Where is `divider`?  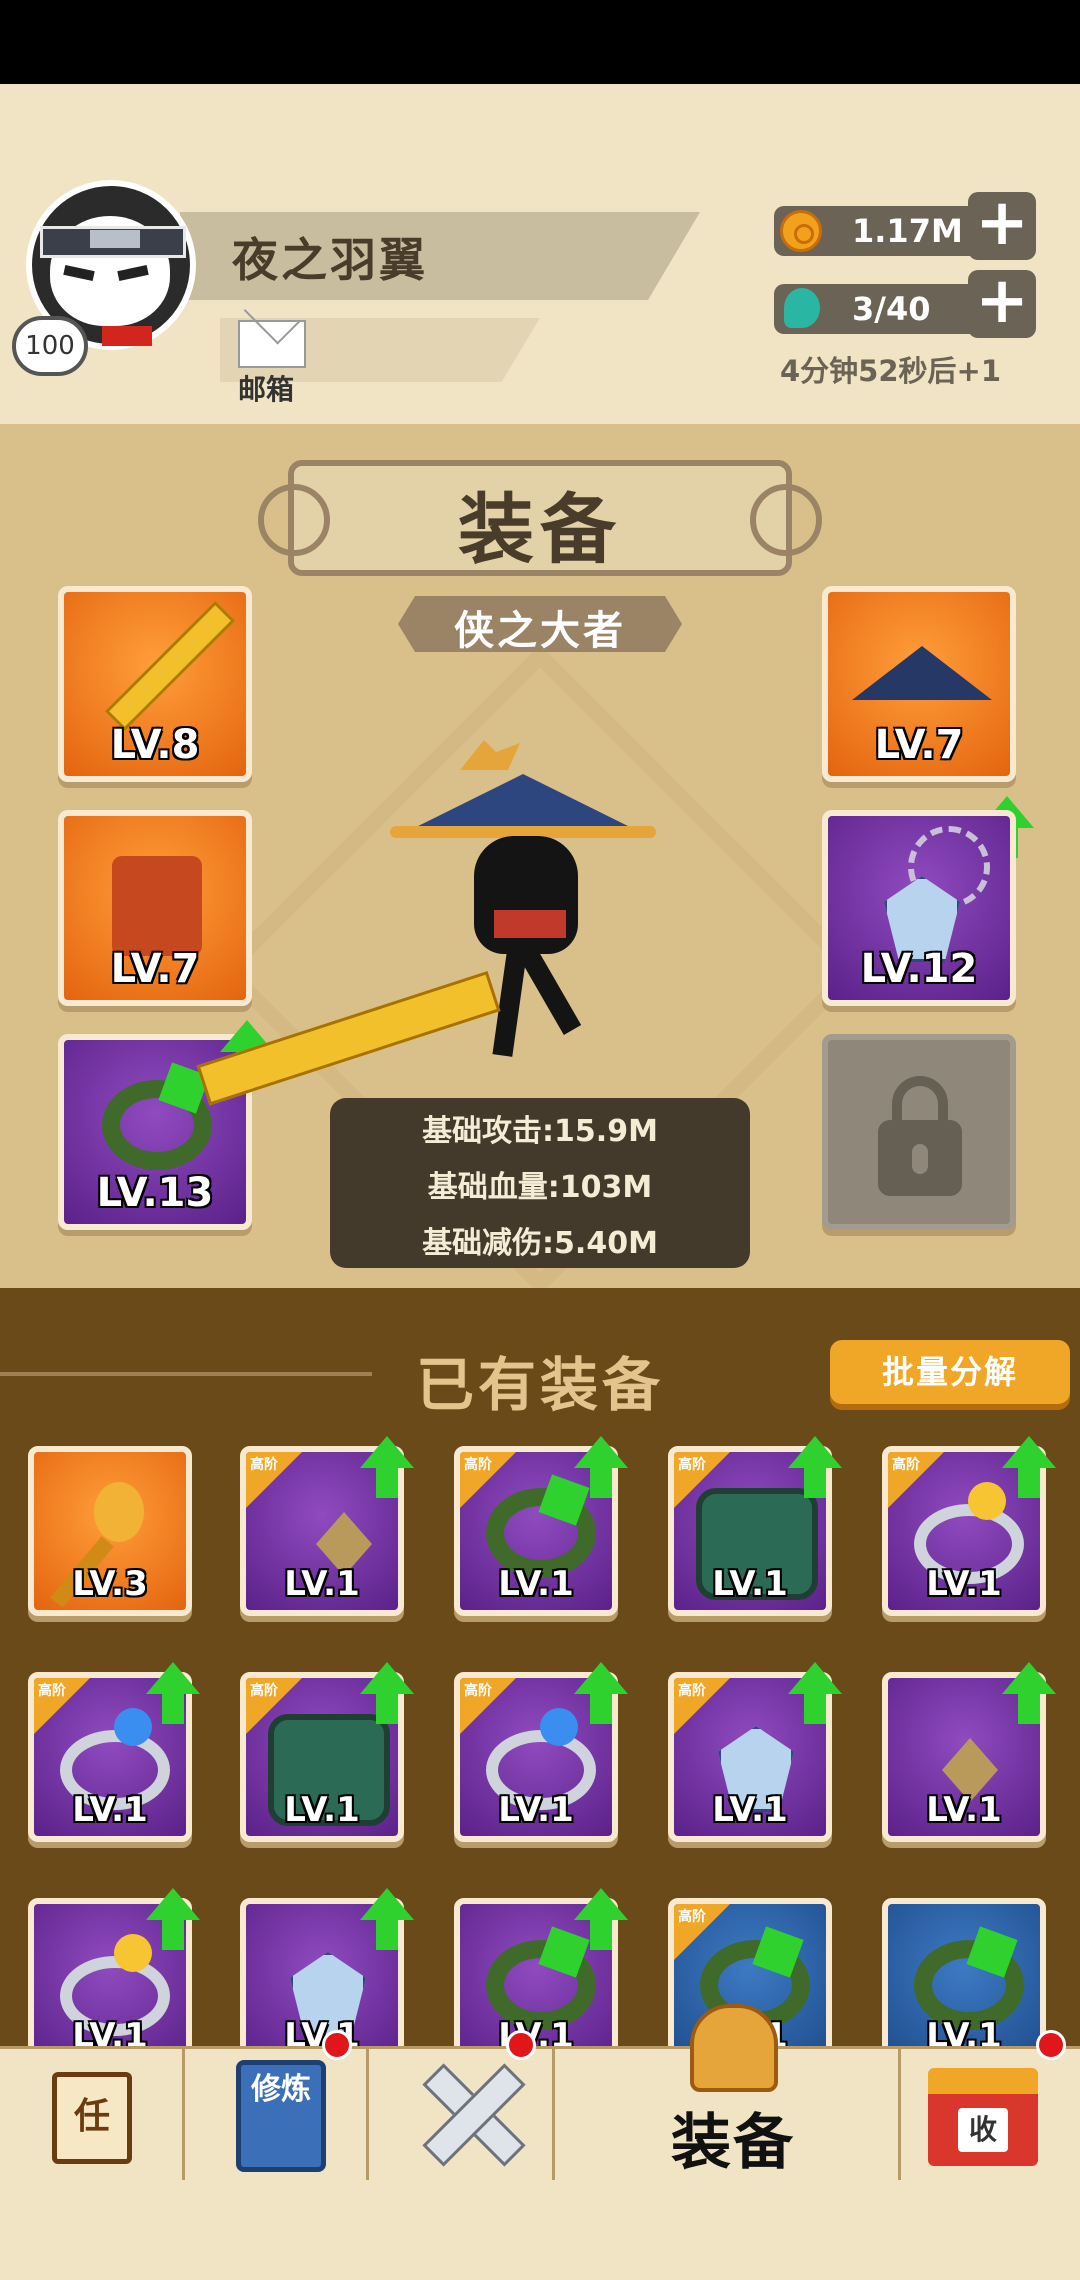 divider is located at coordinates (186, 1374).